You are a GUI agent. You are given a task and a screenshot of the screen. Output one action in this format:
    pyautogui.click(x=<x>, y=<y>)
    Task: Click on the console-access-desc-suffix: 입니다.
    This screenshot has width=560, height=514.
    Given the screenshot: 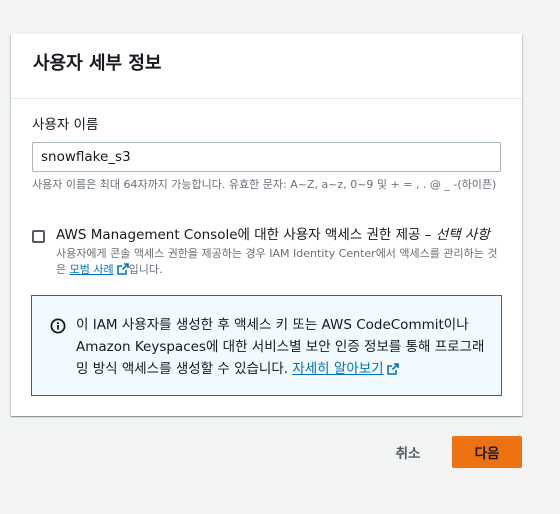 What is the action you would take?
    pyautogui.click(x=145, y=269)
    